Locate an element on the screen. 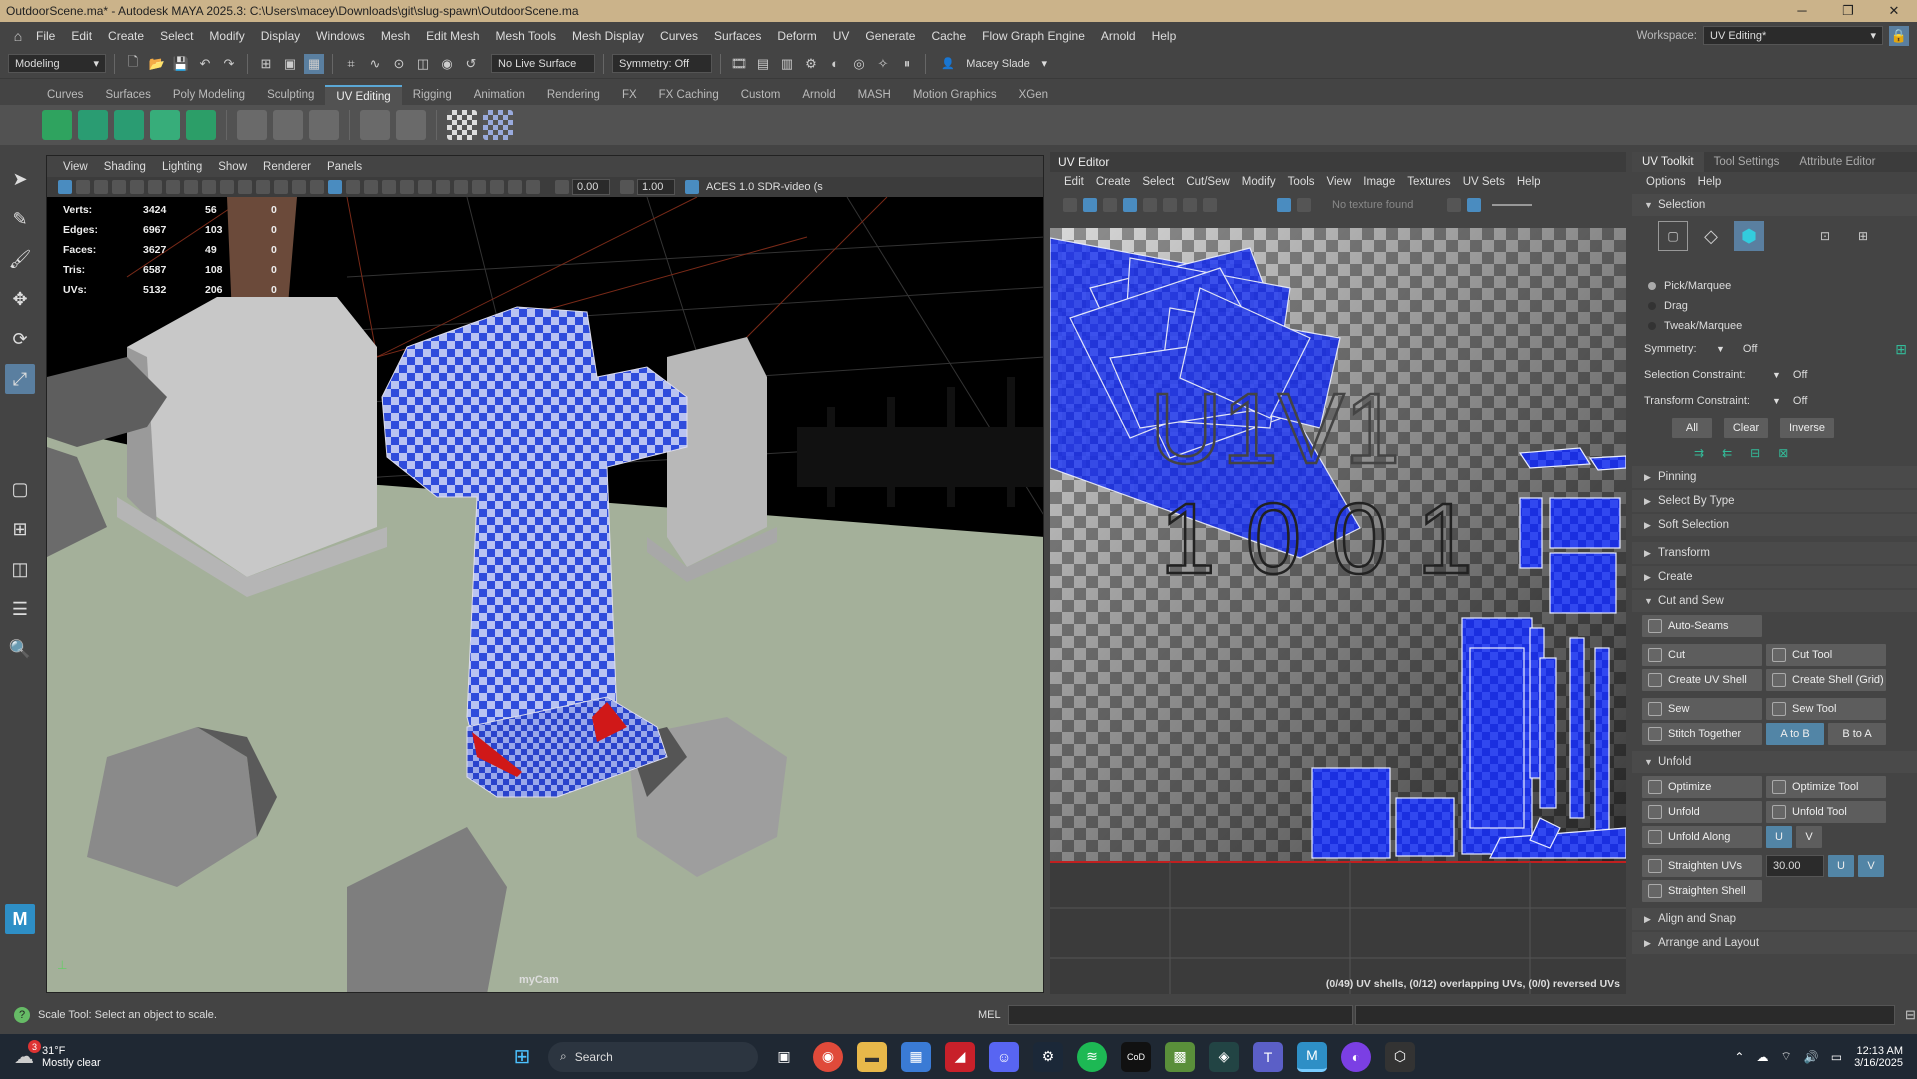  colorspace-label: ACES 1.0 SDR-video (s is located at coordinates (764, 187).